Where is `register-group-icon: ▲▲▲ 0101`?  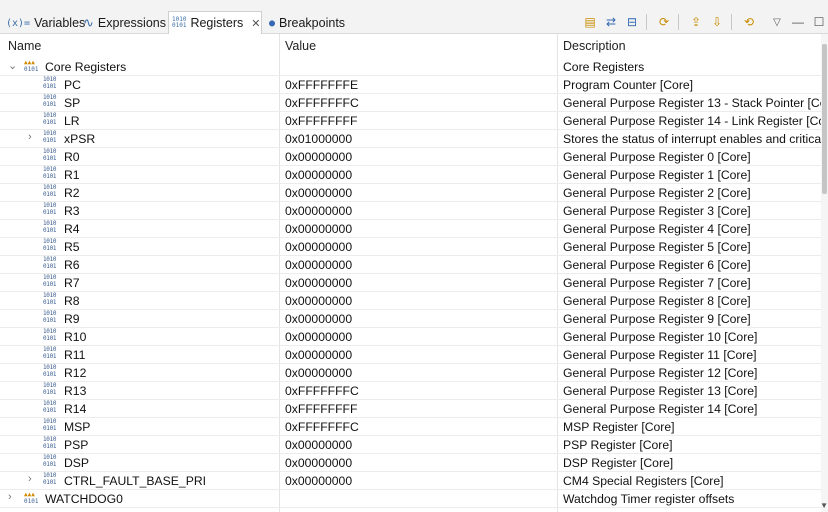 register-group-icon: ▲▲▲ 0101 is located at coordinates (31, 498).